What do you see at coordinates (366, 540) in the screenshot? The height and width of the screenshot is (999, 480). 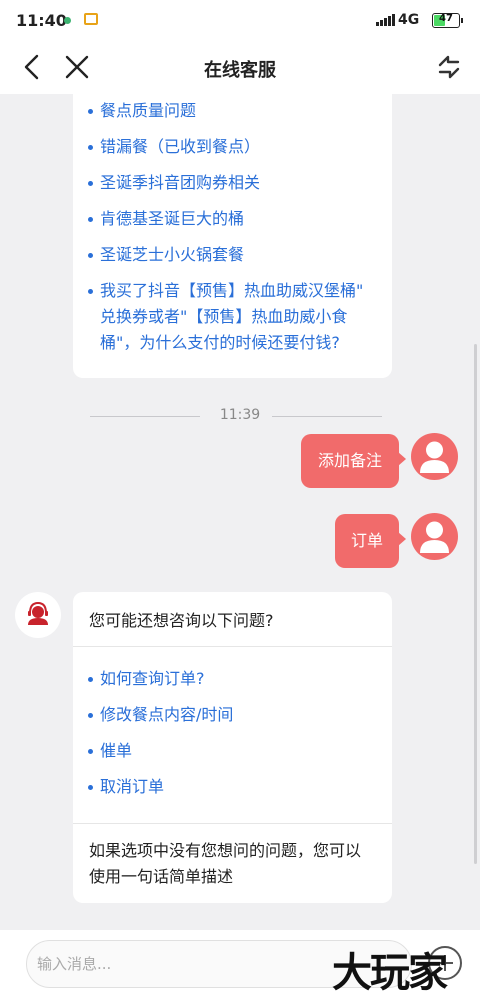 I see `user-message-text: 订单` at bounding box center [366, 540].